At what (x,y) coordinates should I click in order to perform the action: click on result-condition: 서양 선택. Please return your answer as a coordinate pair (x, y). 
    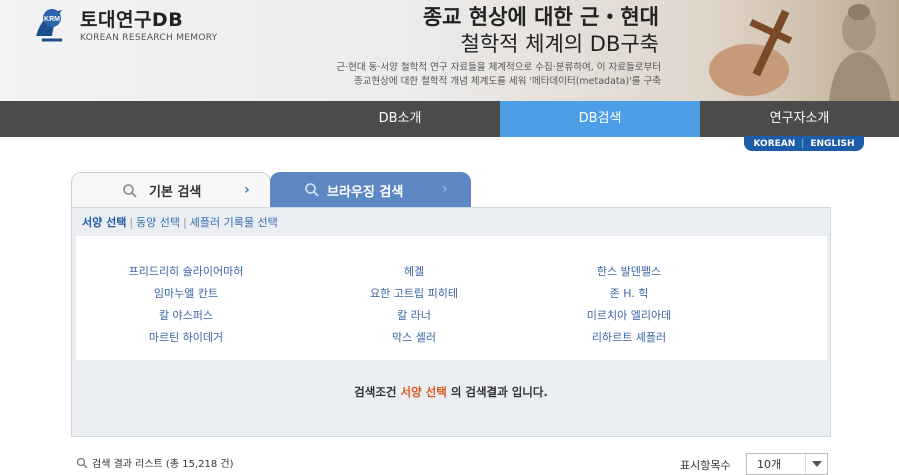
    Looking at the image, I should click on (423, 392).